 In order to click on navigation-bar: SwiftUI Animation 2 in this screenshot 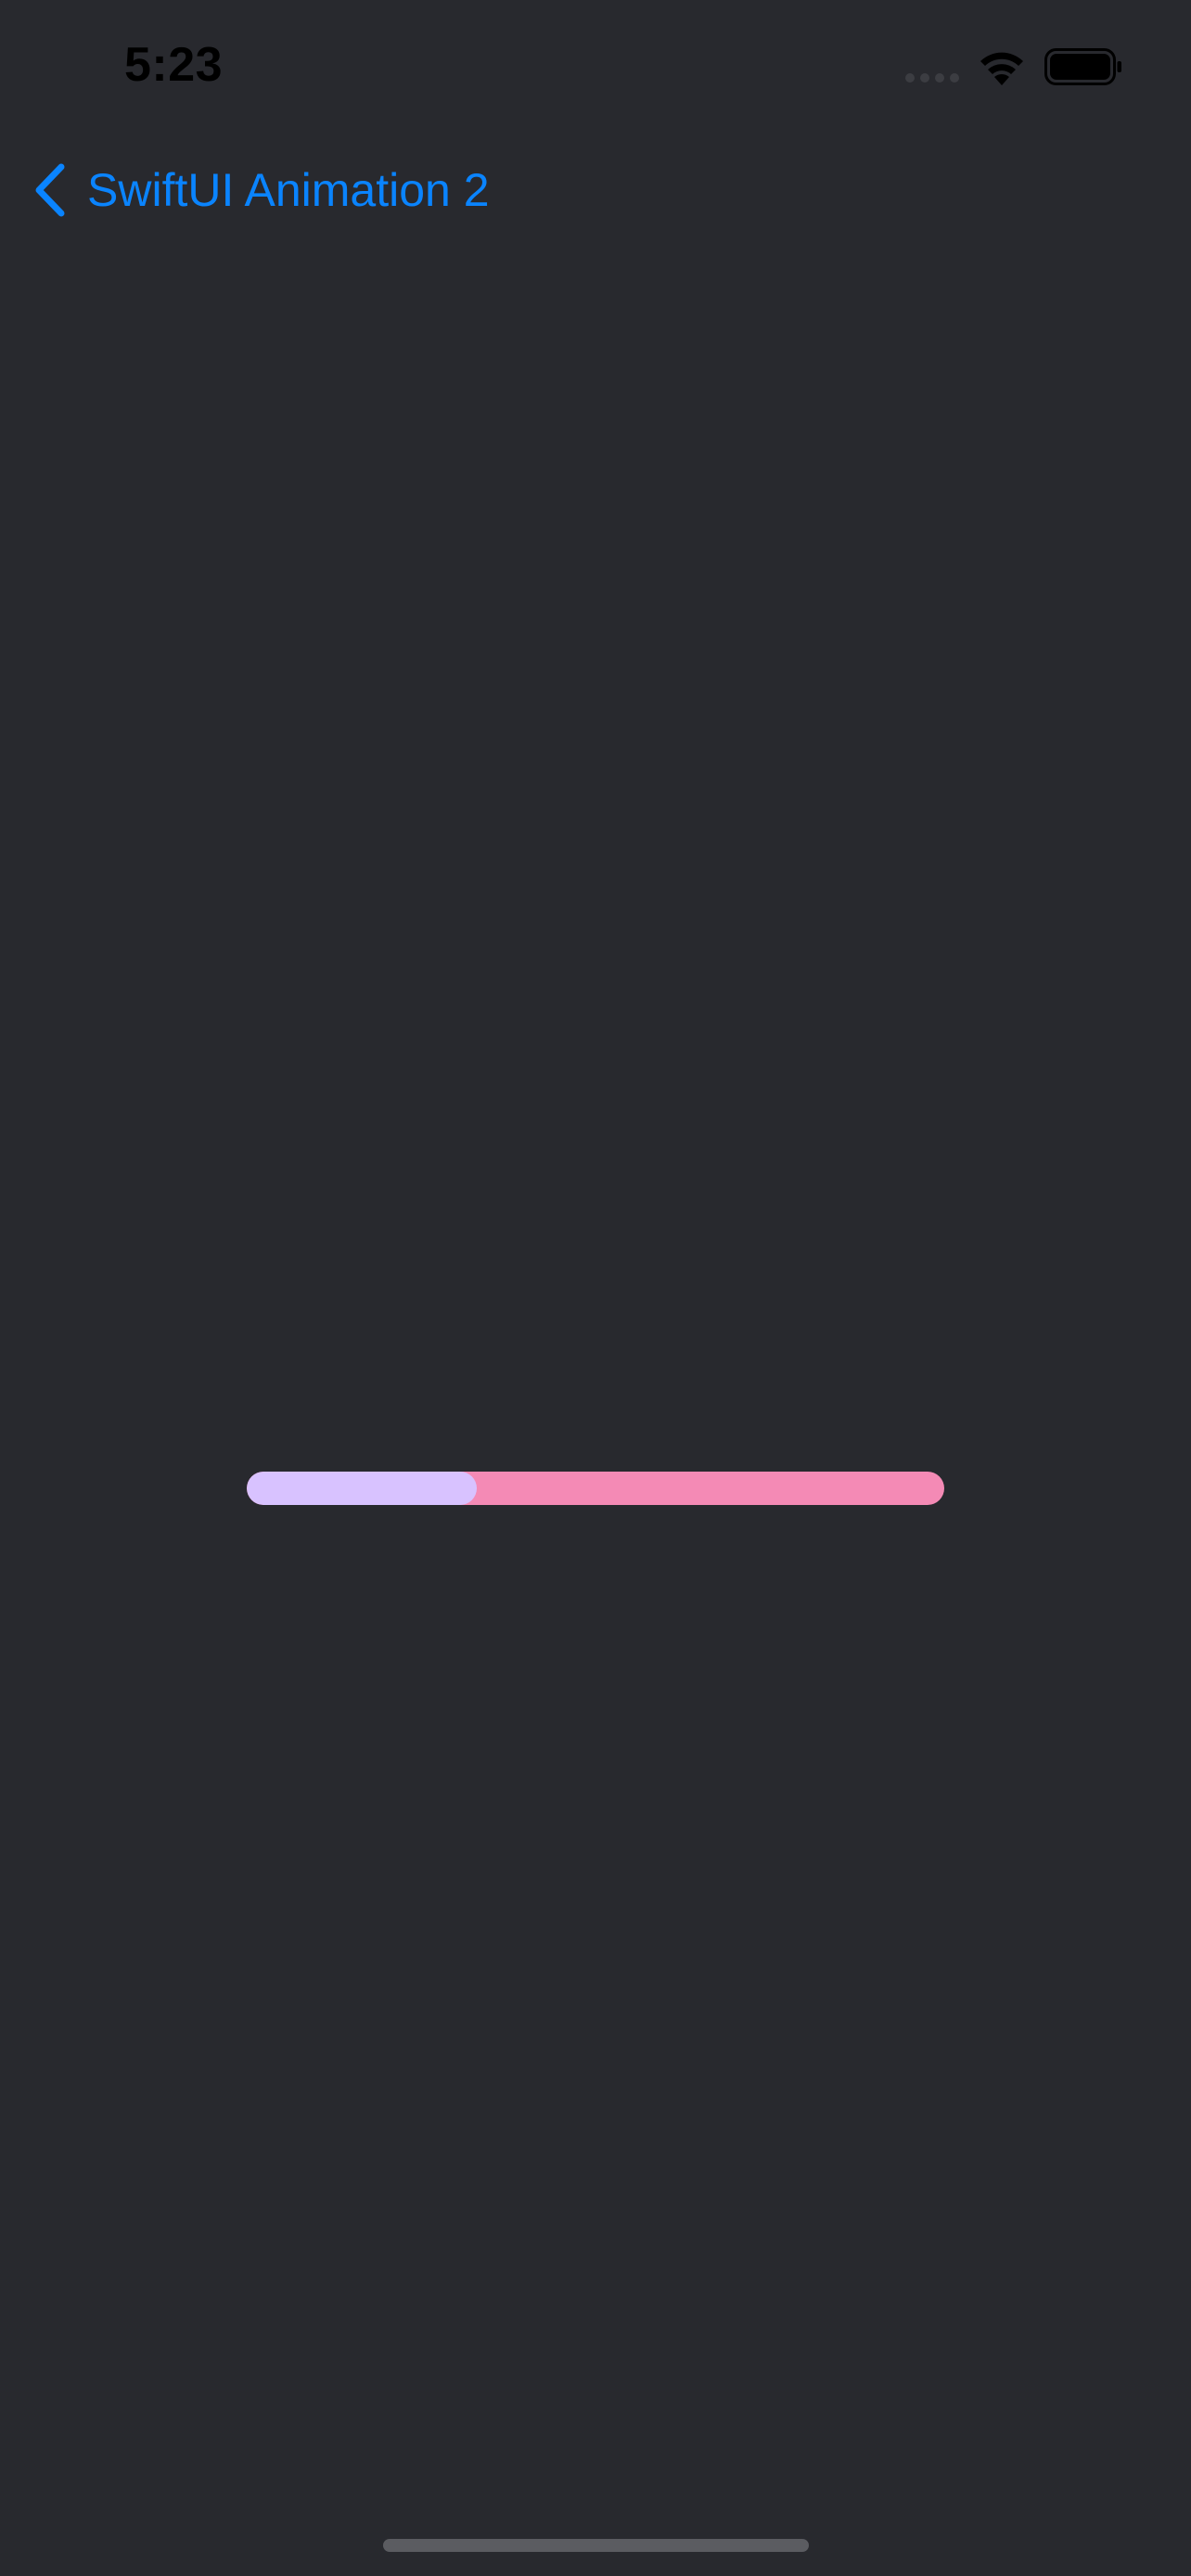, I will do `click(595, 190)`.